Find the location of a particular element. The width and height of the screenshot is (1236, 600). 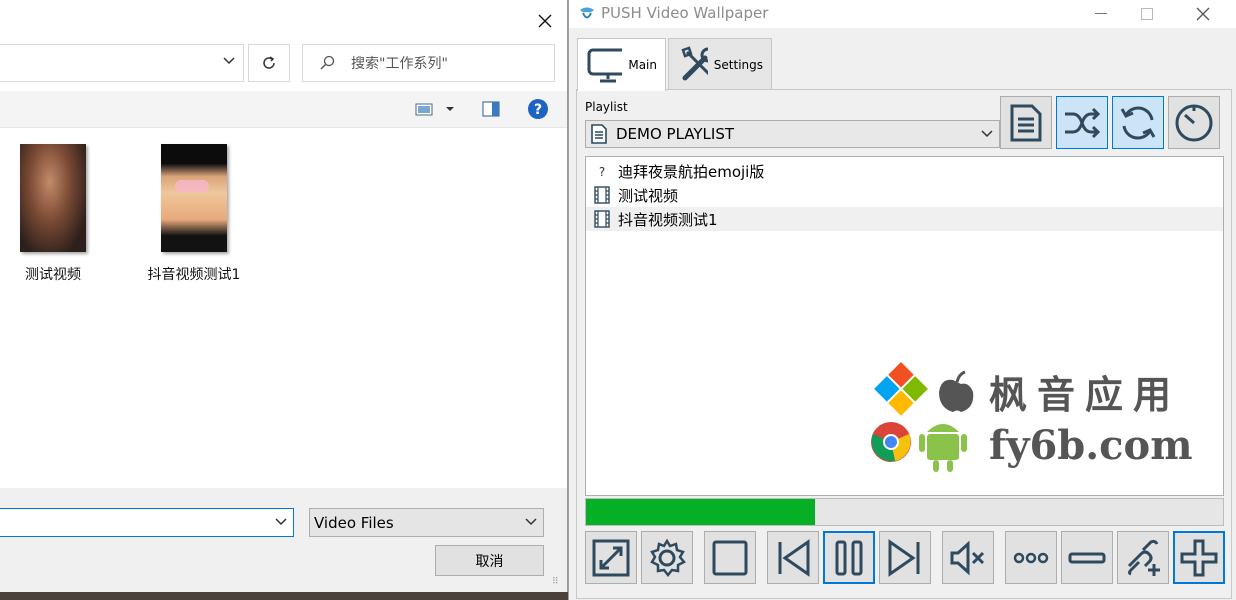

refresh-icon is located at coordinates (269, 62).